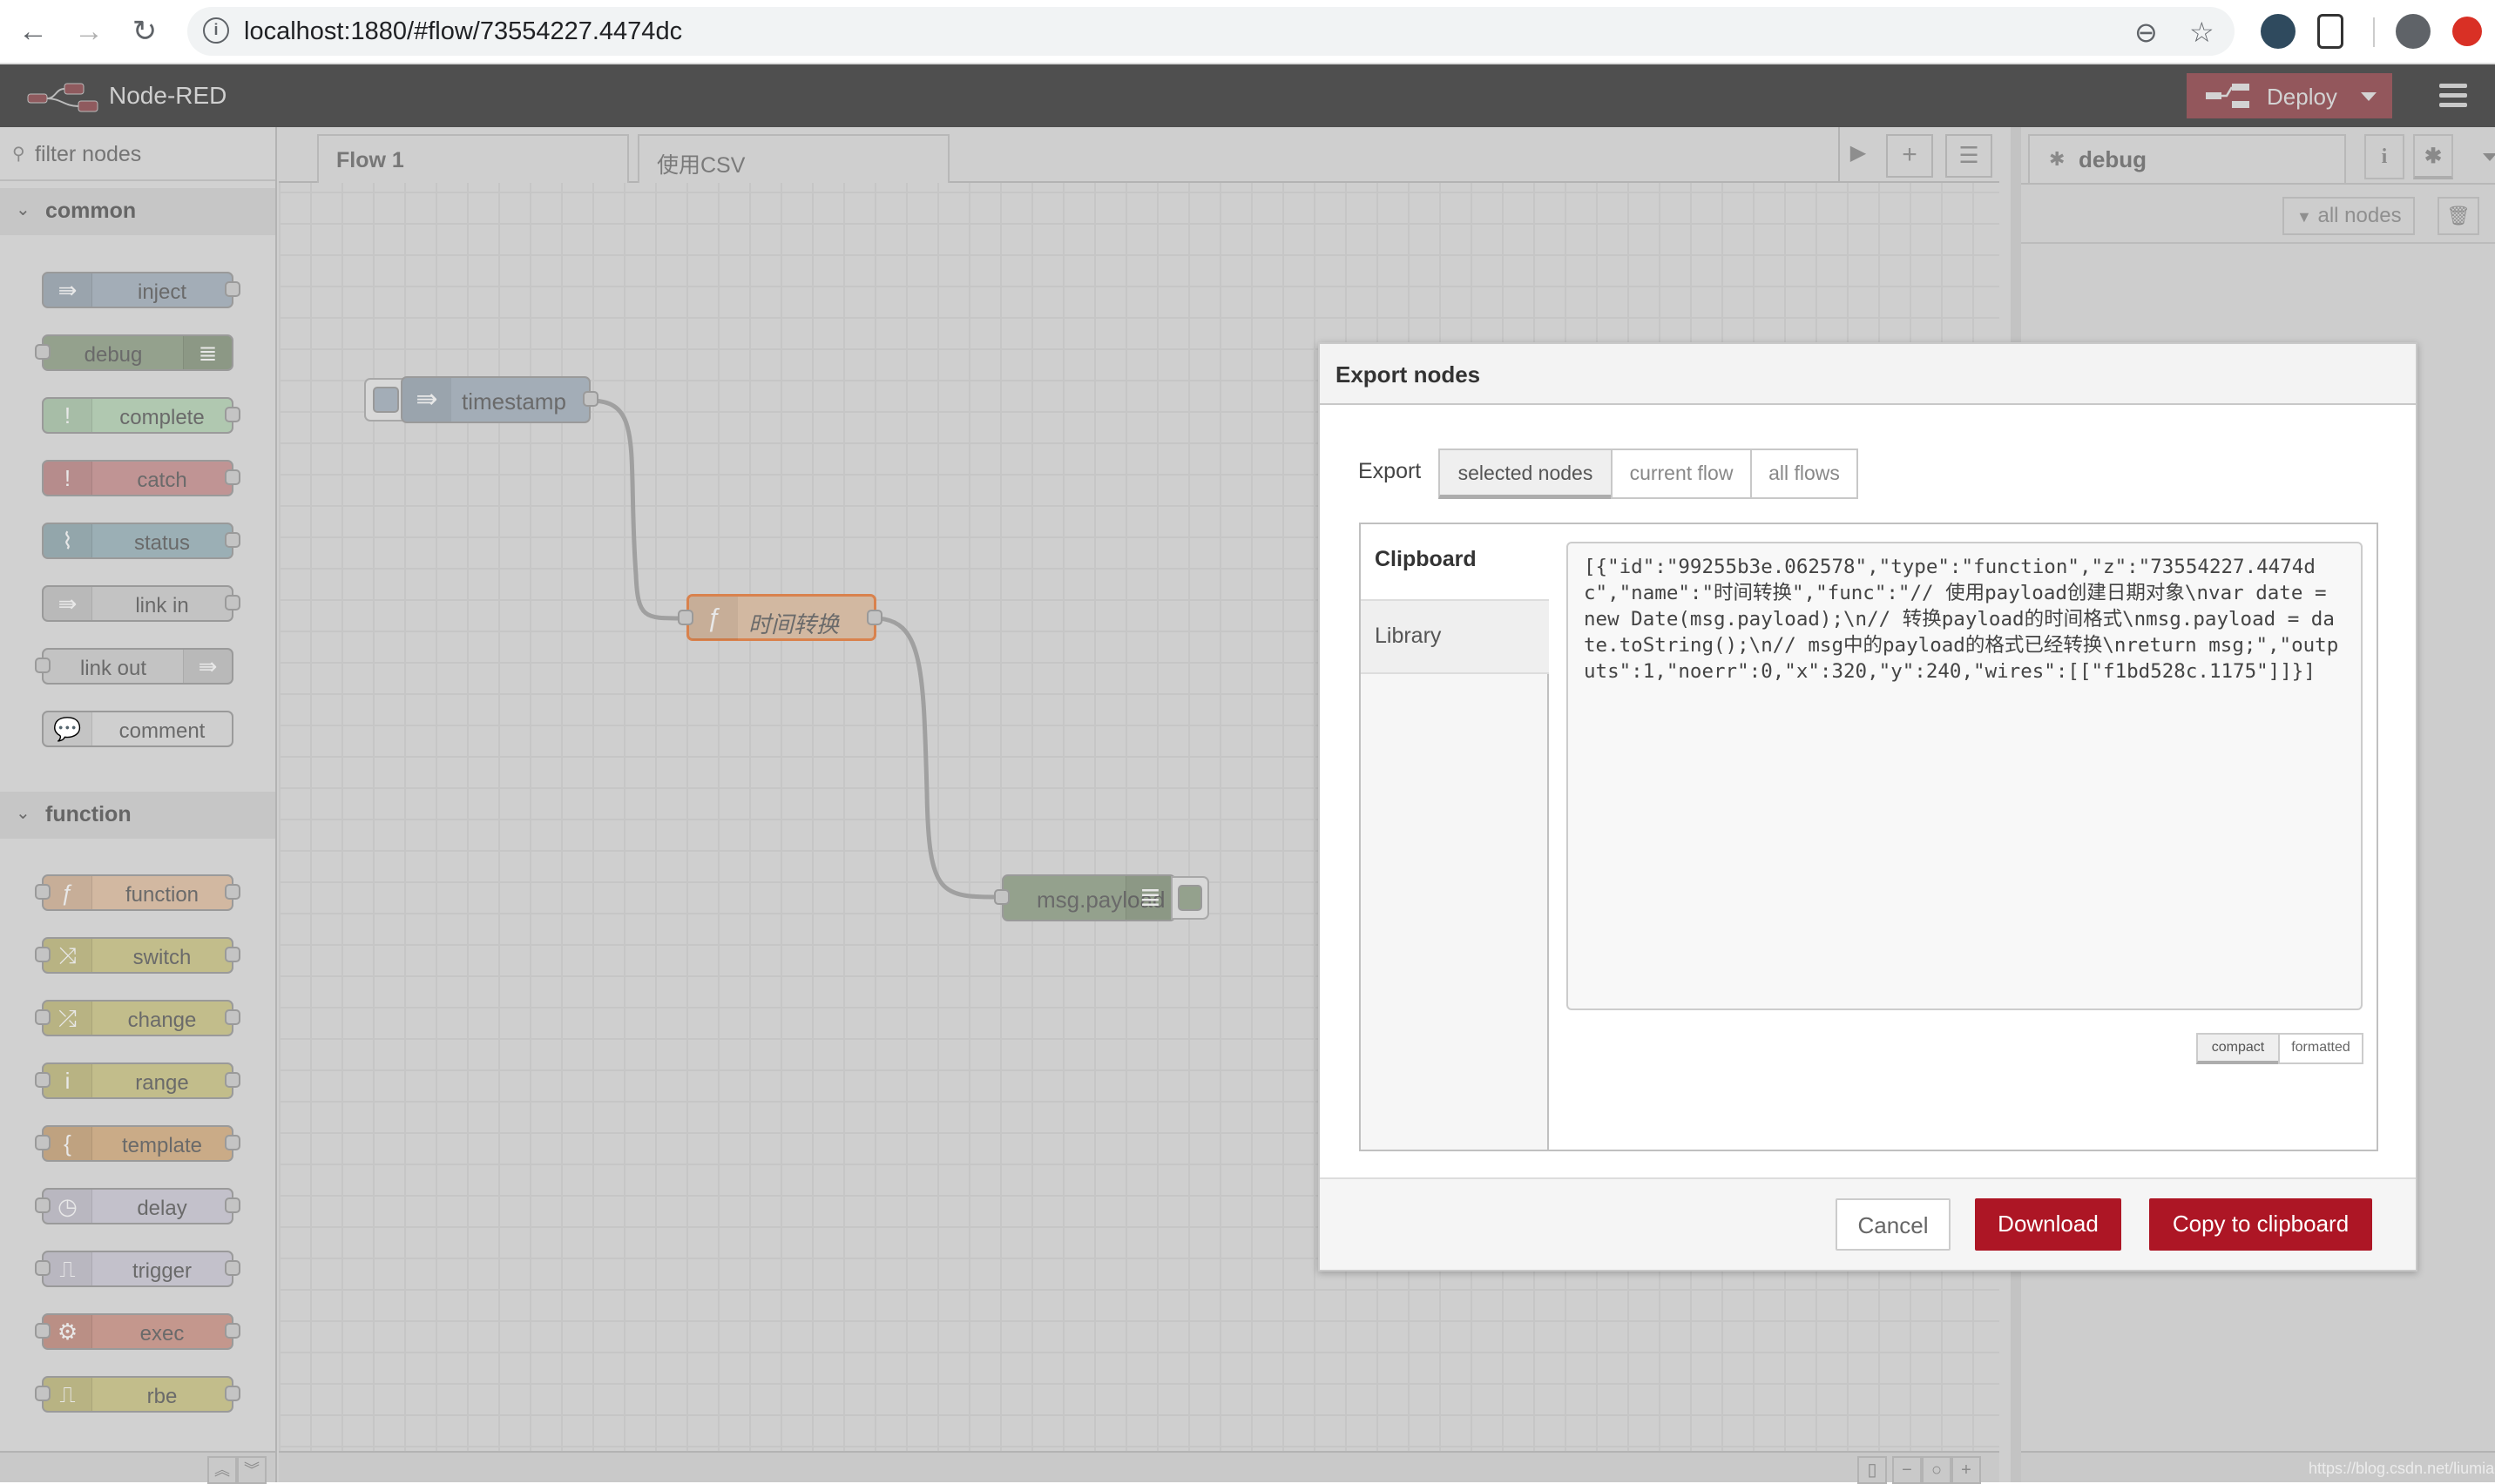 The height and width of the screenshot is (1484, 2495). I want to click on category-function-header: ⌄ function, so click(137, 815).